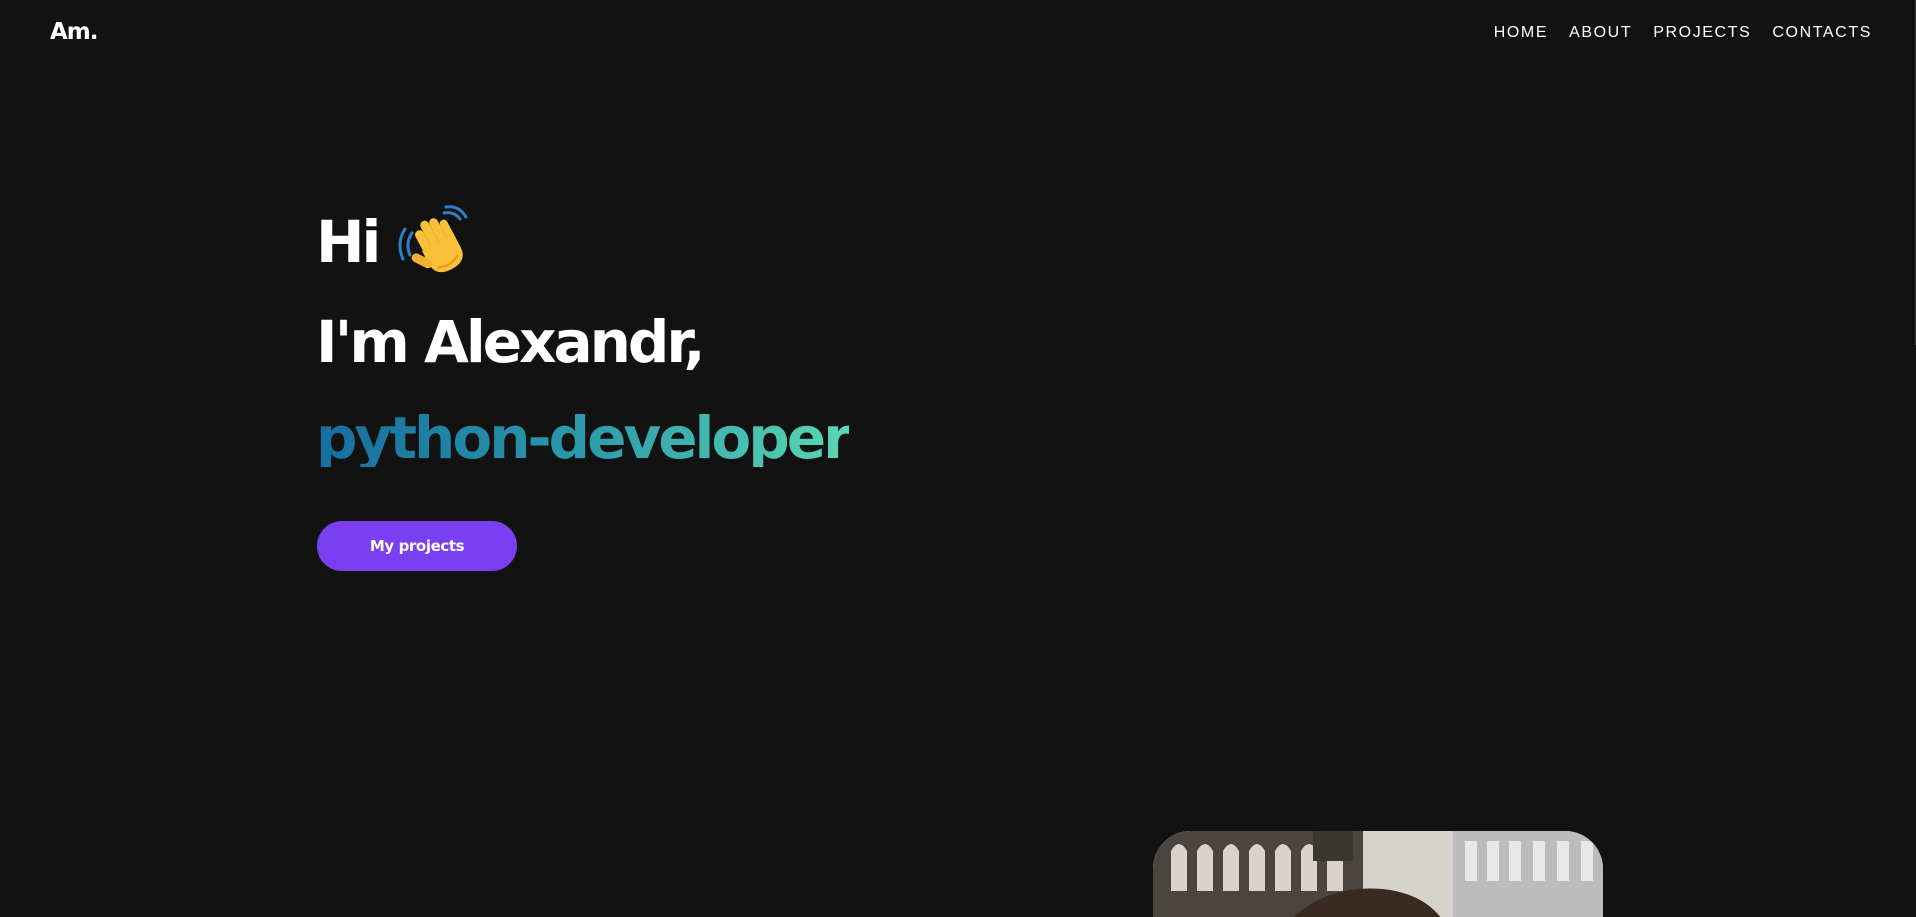 This screenshot has width=1916, height=917. I want to click on profile-photo, so click(1378, 874).